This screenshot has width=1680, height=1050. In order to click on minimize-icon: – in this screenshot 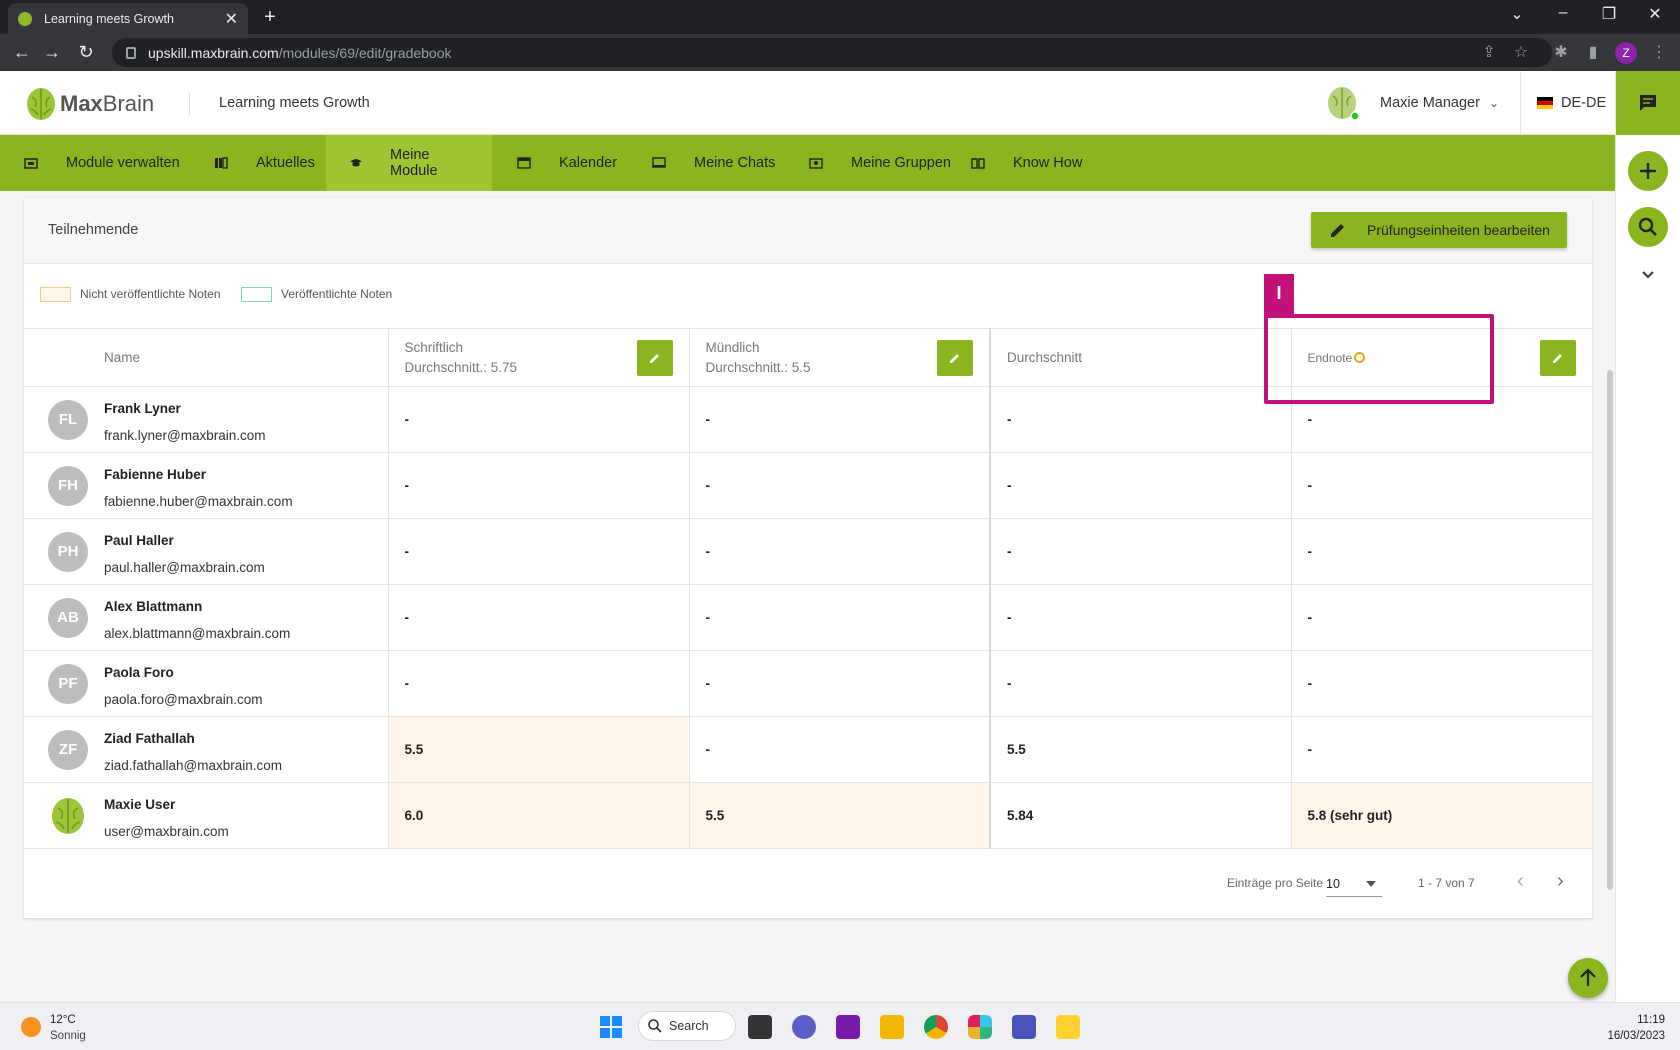, I will do `click(1563, 13)`.